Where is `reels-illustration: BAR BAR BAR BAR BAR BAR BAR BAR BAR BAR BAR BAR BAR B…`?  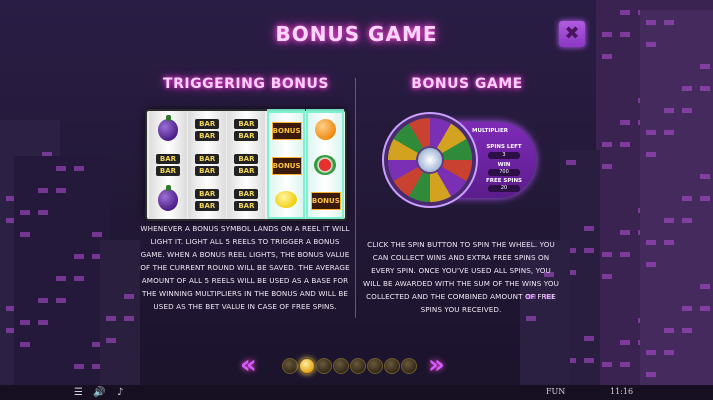 reels-illustration: BAR BAR BAR BAR BAR BAR BAR BAR BAR BAR BAR BAR BAR B… is located at coordinates (246, 164).